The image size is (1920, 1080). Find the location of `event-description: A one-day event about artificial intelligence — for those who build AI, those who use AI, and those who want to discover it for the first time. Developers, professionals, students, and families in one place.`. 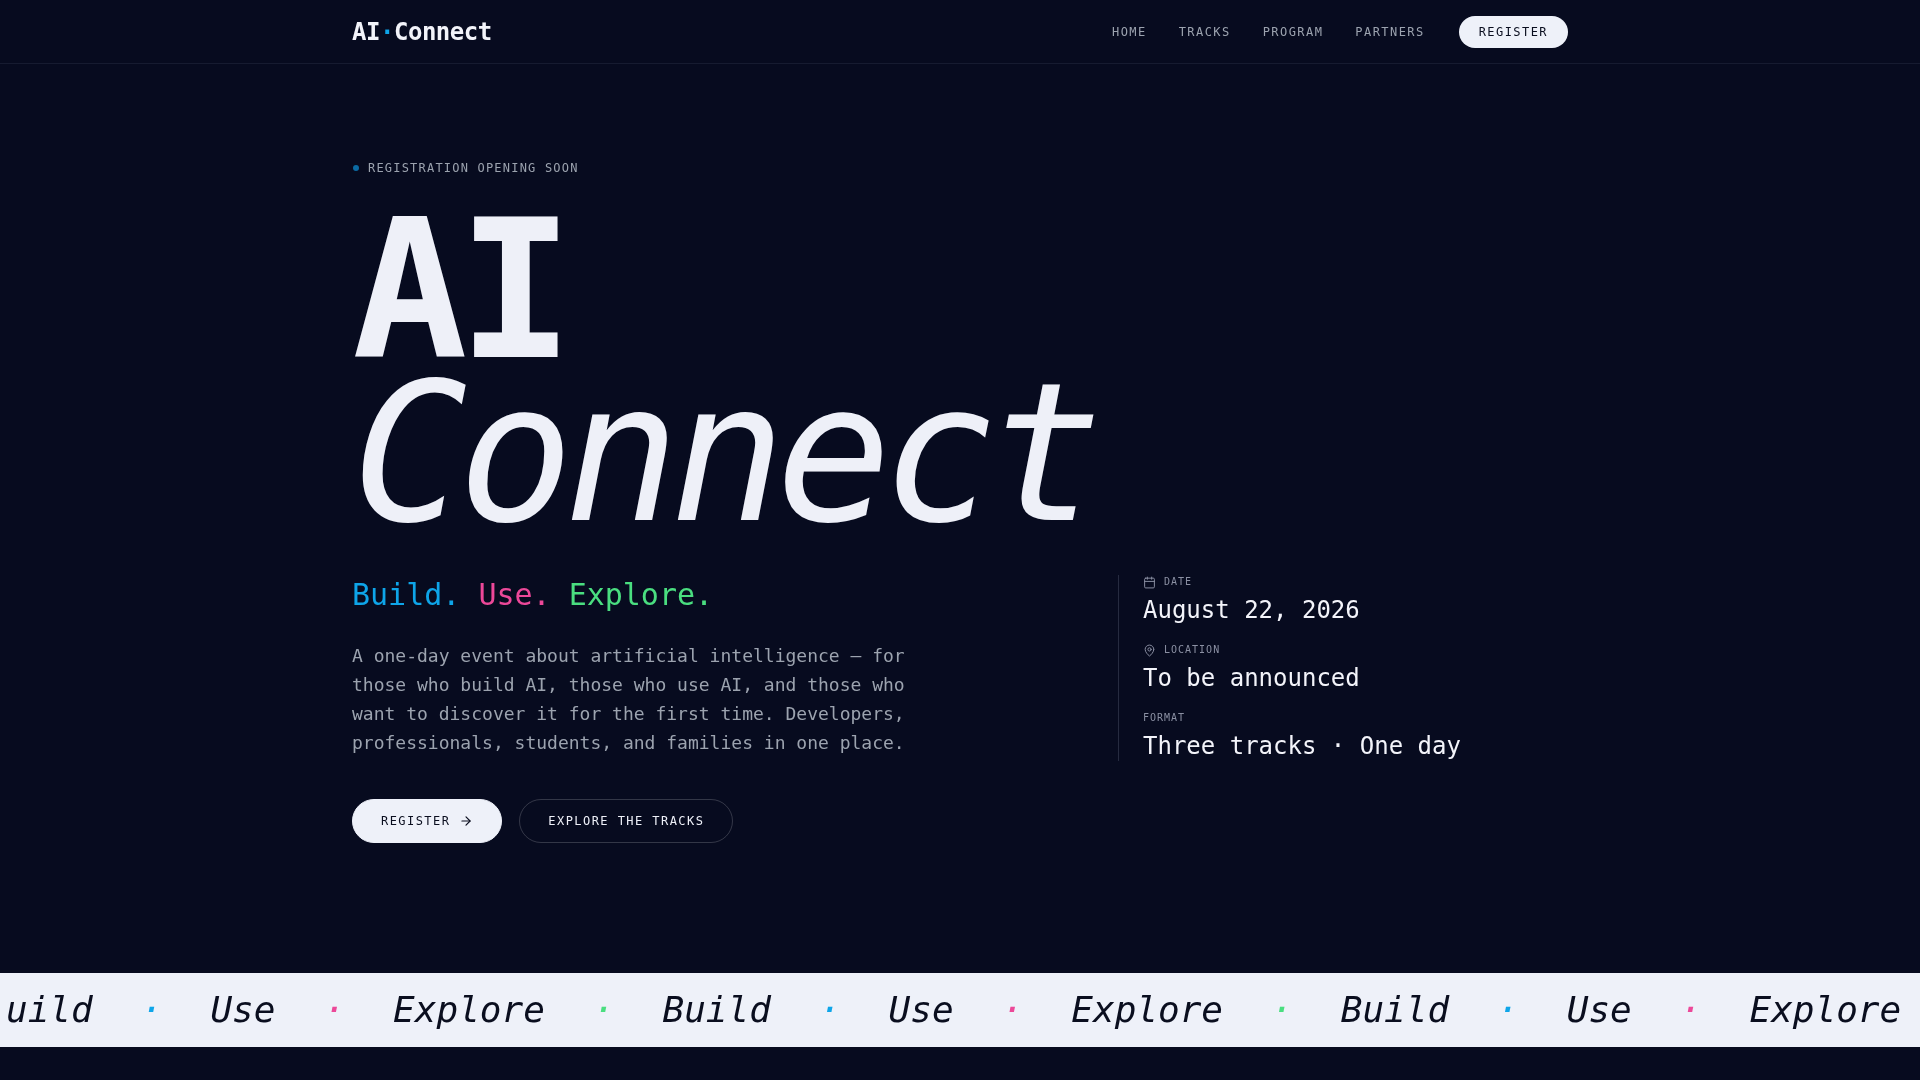

event-description: A one-day event about artificial intelligence — for those who build AI, those who use AI, and those who want to discover it for the first time. Developers, professionals, students, and families in one place. is located at coordinates (629, 699).